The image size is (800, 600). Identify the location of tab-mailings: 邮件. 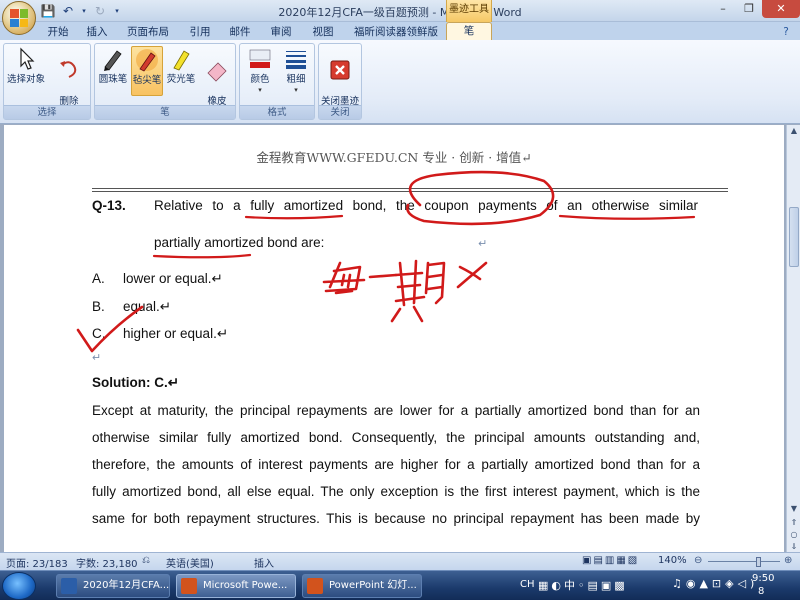
(240, 32).